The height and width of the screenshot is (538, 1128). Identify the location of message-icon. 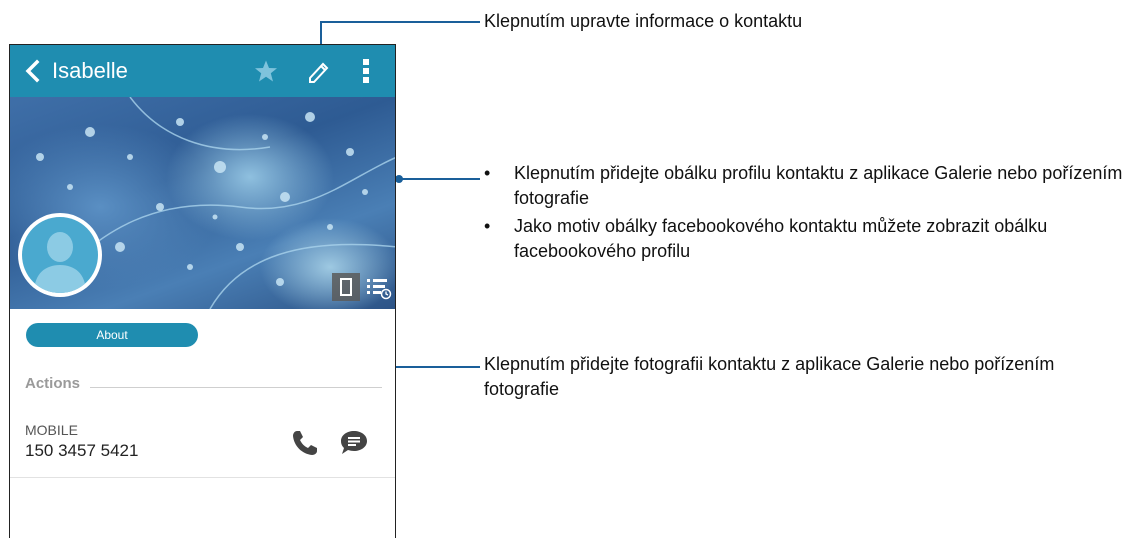
(354, 443).